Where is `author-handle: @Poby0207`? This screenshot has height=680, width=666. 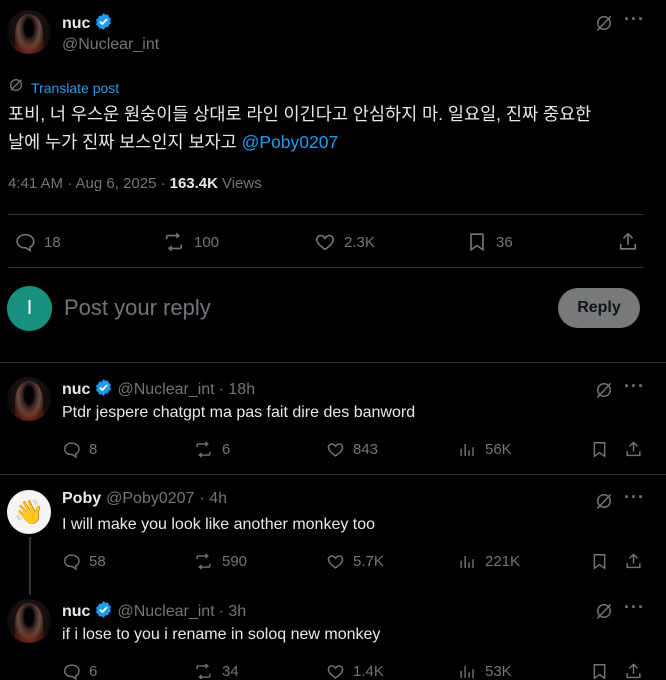
author-handle: @Poby0207 is located at coordinates (150, 499).